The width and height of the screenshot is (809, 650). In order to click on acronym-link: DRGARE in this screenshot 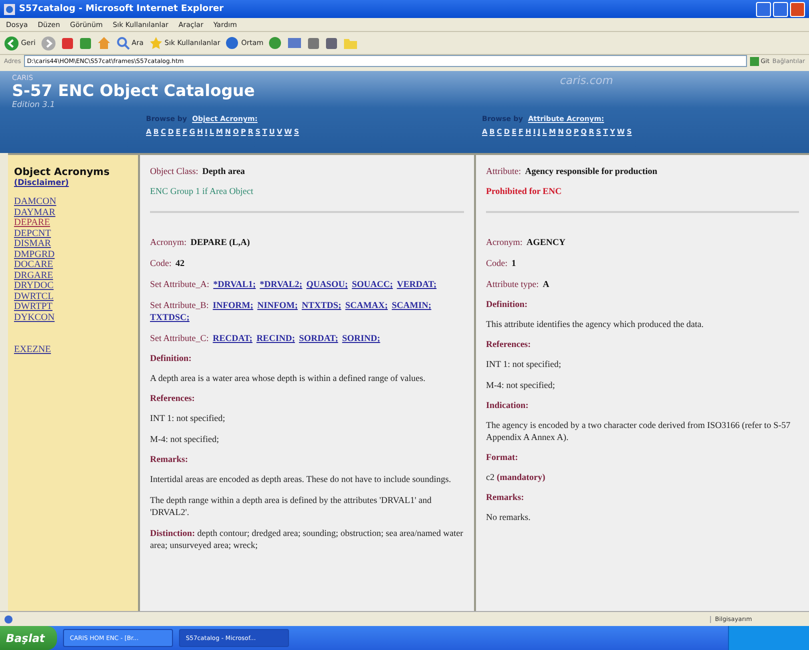, I will do `click(73, 275)`.